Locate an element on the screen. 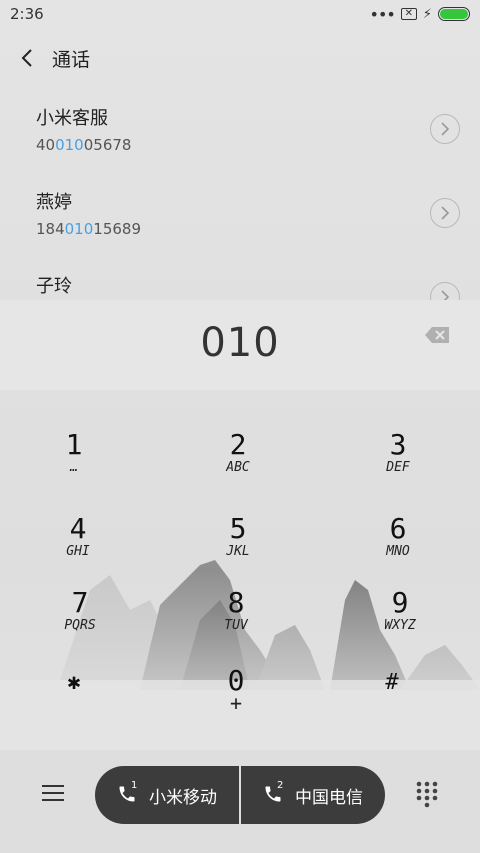 The width and height of the screenshot is (480, 853). key-4: 4 GHI is located at coordinates (78, 549).